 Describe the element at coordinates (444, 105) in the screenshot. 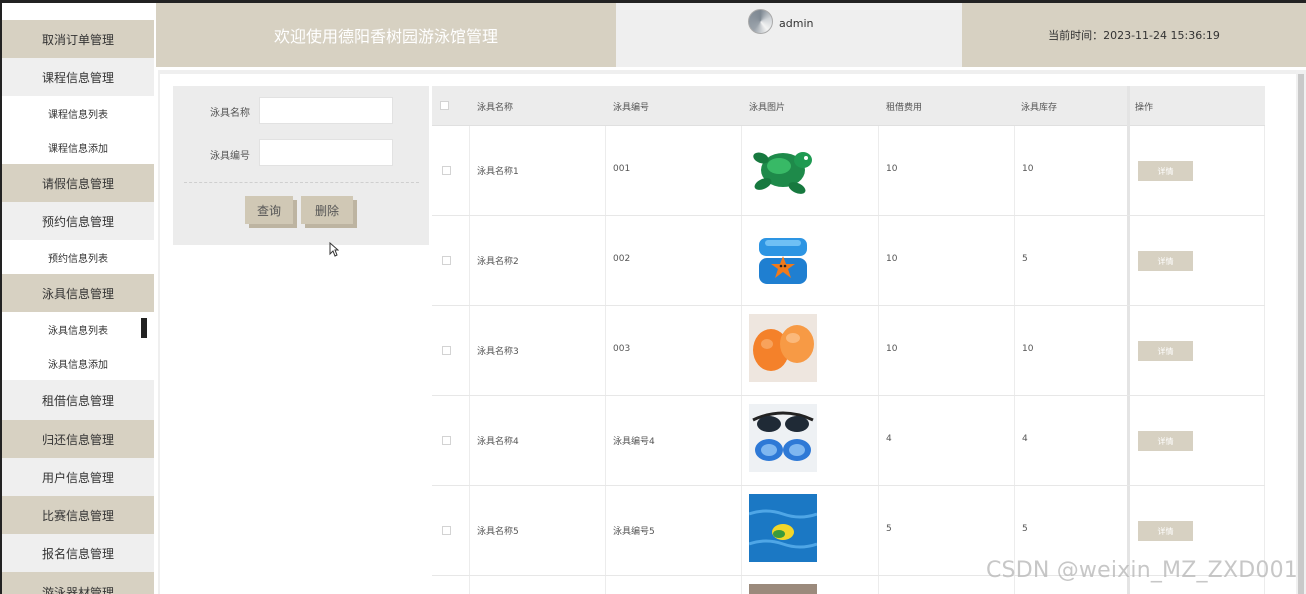

I see `select-all-checkbox` at that location.